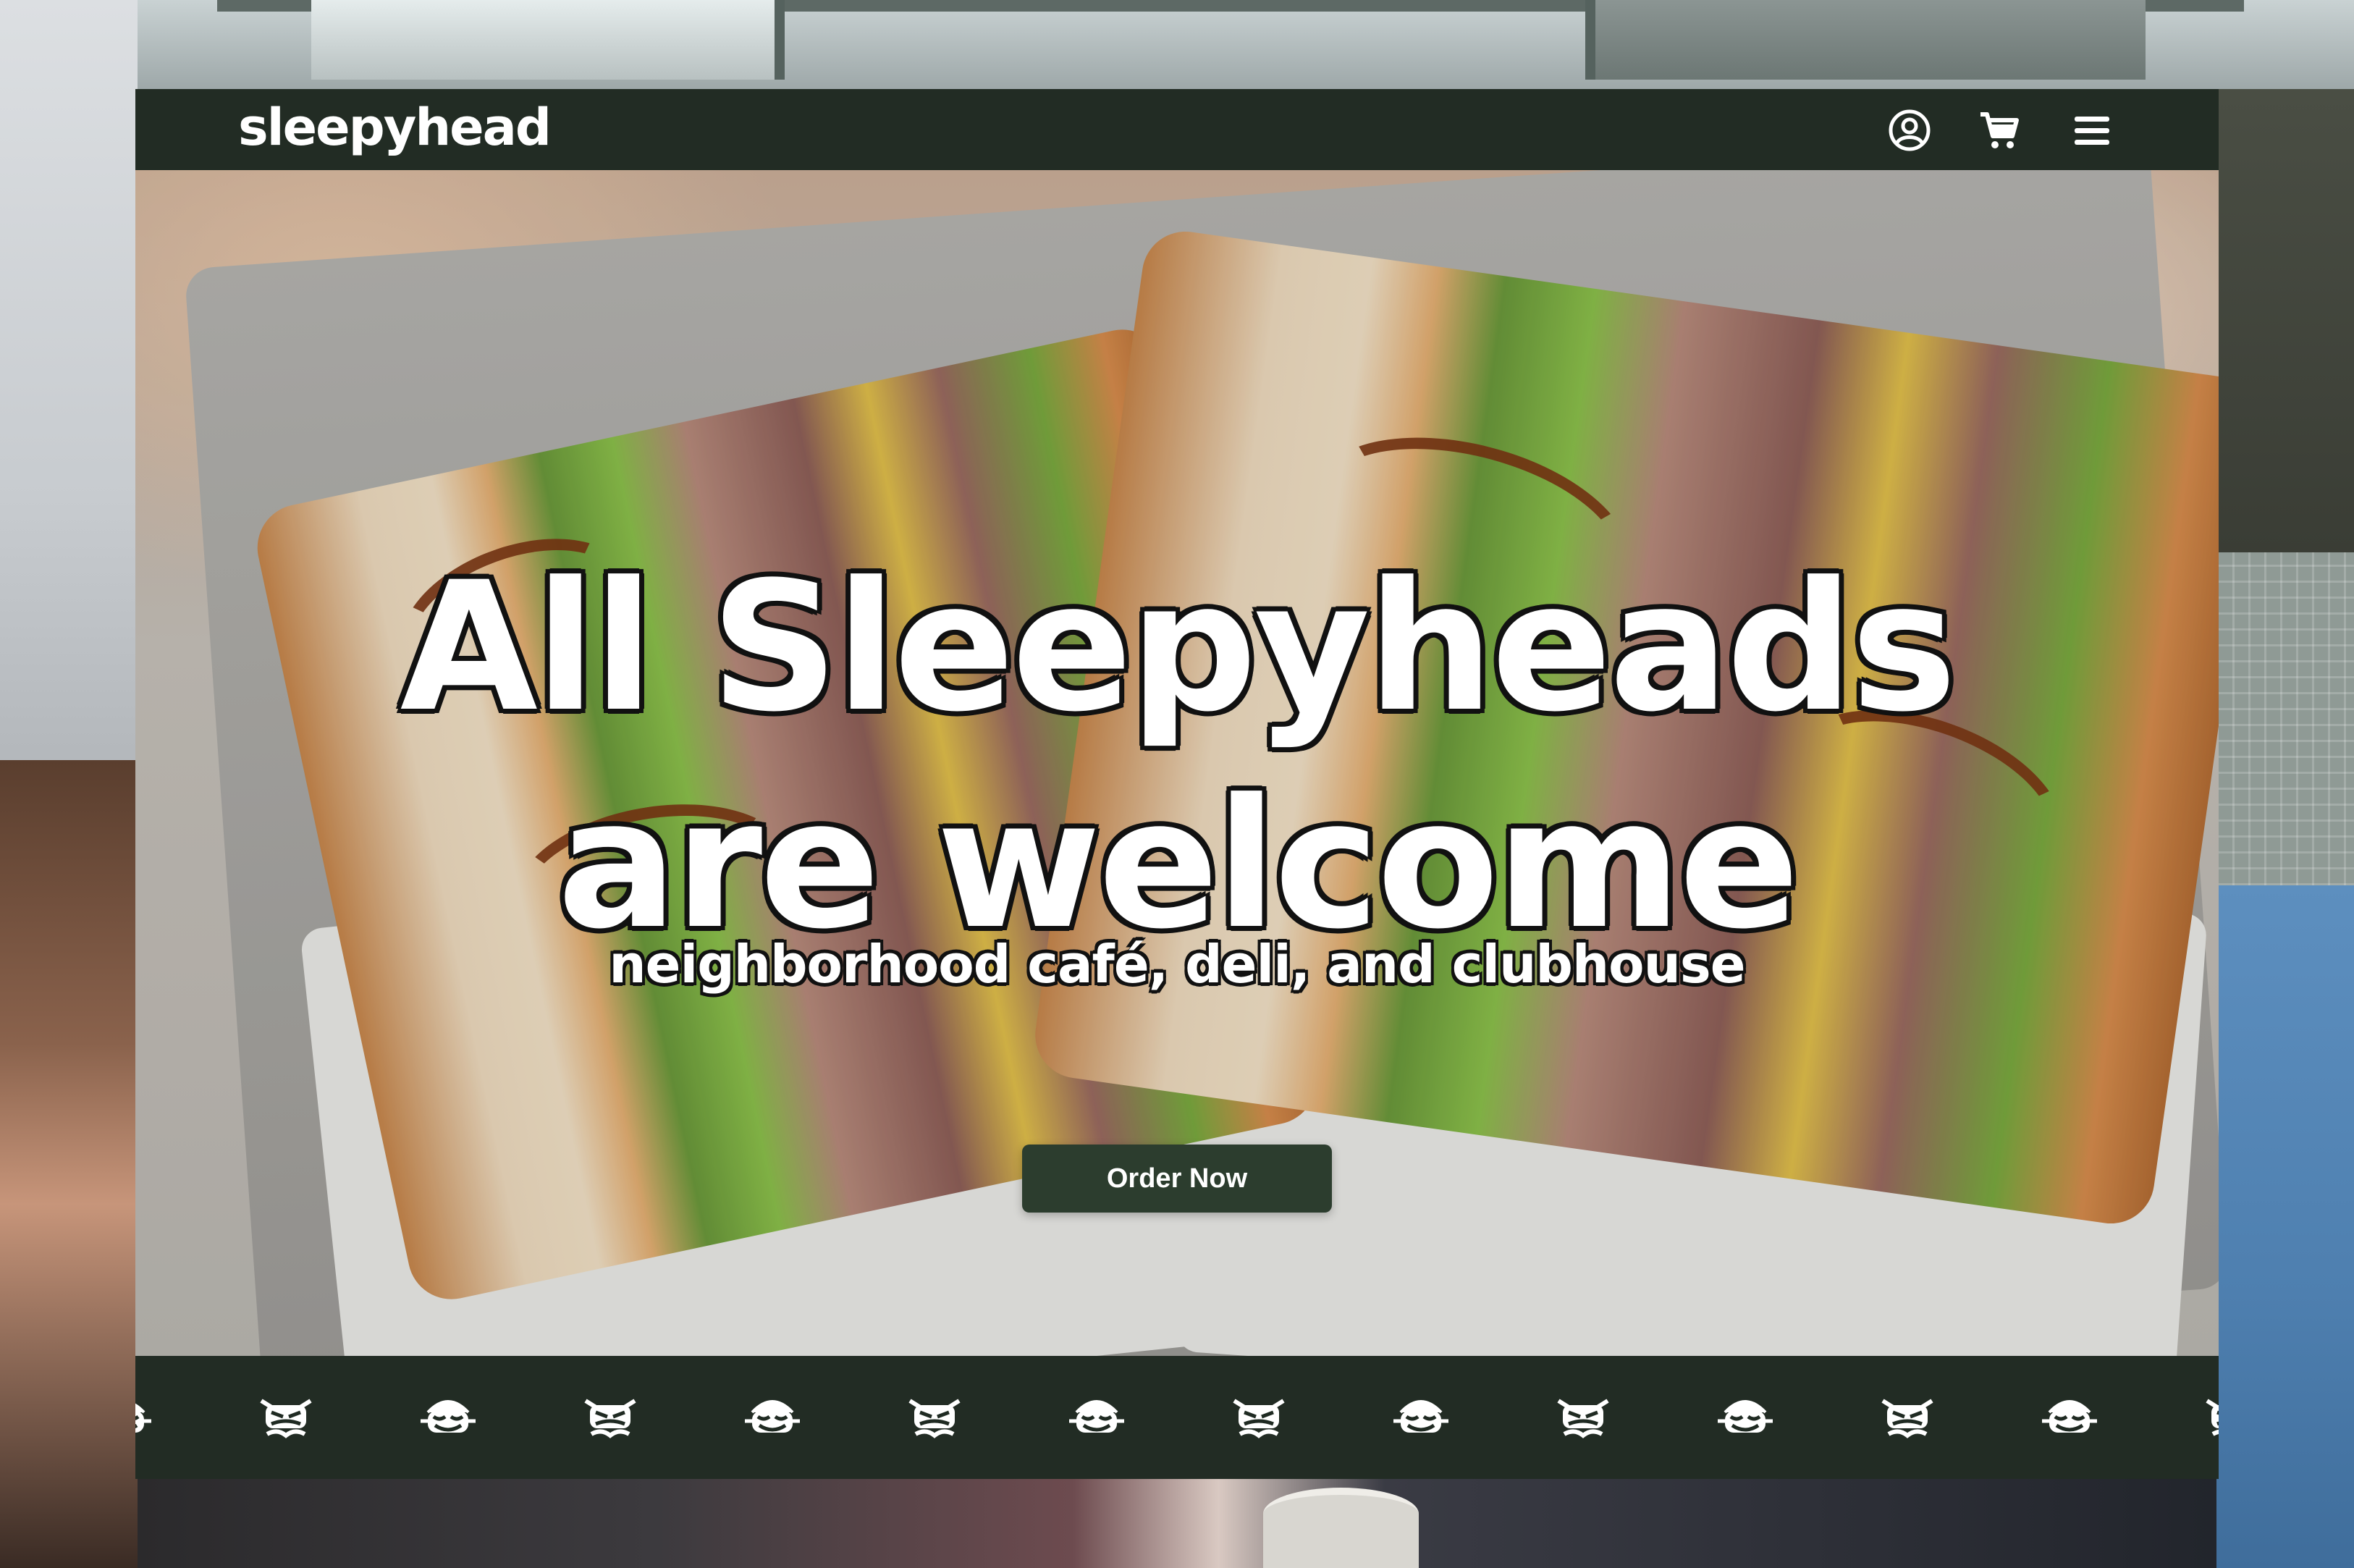  Describe the element at coordinates (1177, 965) in the screenshot. I see `hero-subheadline: neighborhood café, deli, and clubhouse` at that location.